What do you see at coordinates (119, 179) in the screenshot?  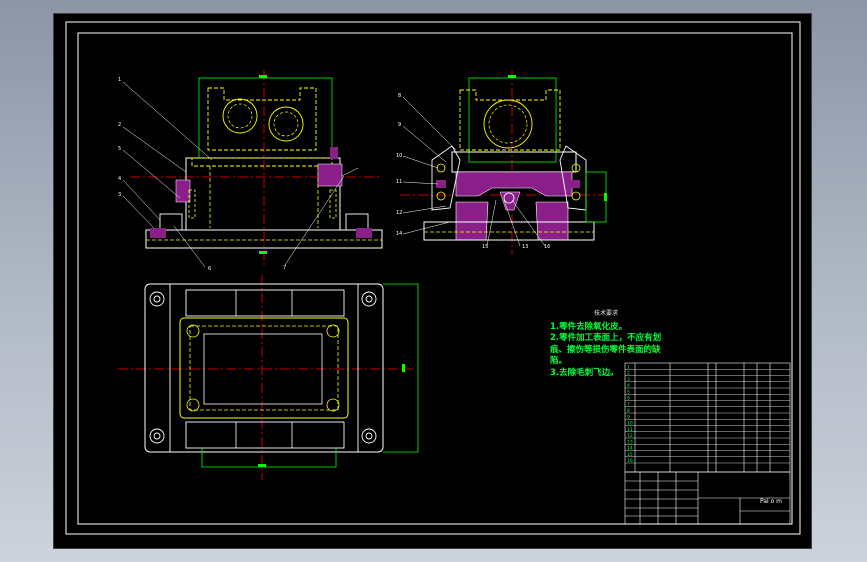 I see `callout-label: 4` at bounding box center [119, 179].